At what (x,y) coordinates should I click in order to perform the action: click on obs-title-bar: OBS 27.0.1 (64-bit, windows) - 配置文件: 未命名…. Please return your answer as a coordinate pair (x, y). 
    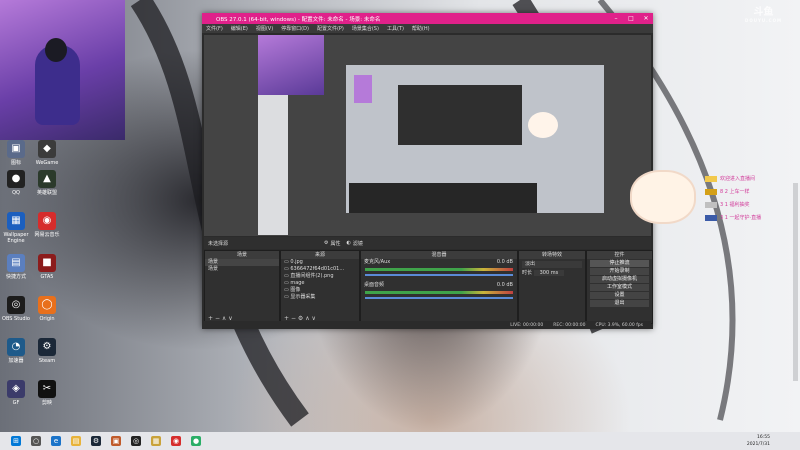
    Looking at the image, I should click on (427, 18).